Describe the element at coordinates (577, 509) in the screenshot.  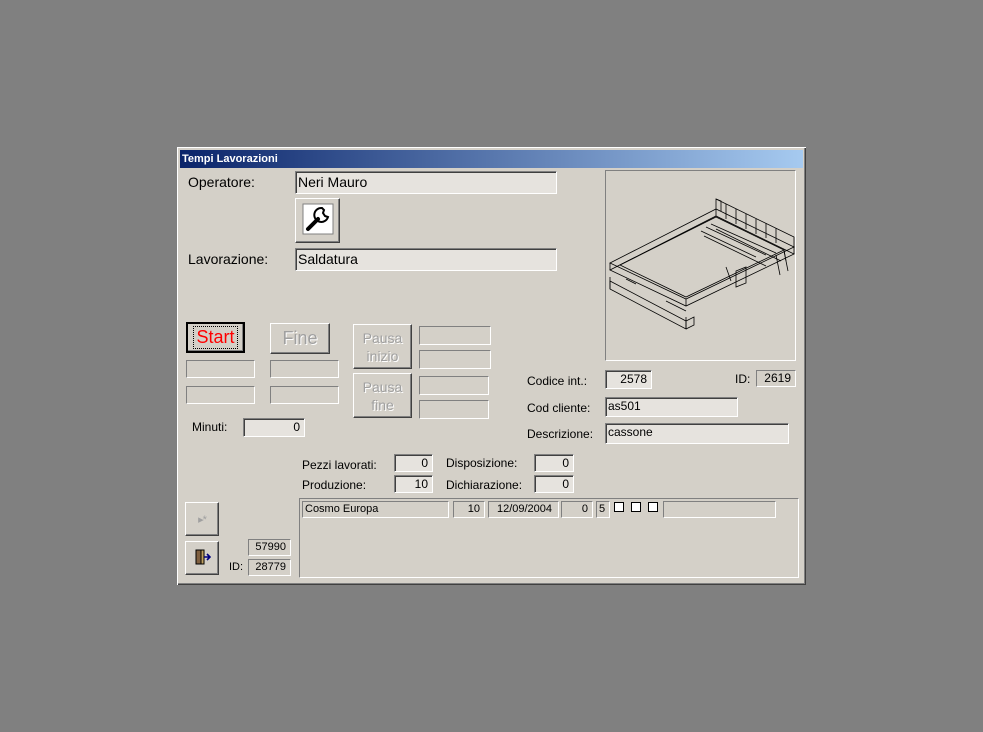
I see `order-val1: 0` at that location.